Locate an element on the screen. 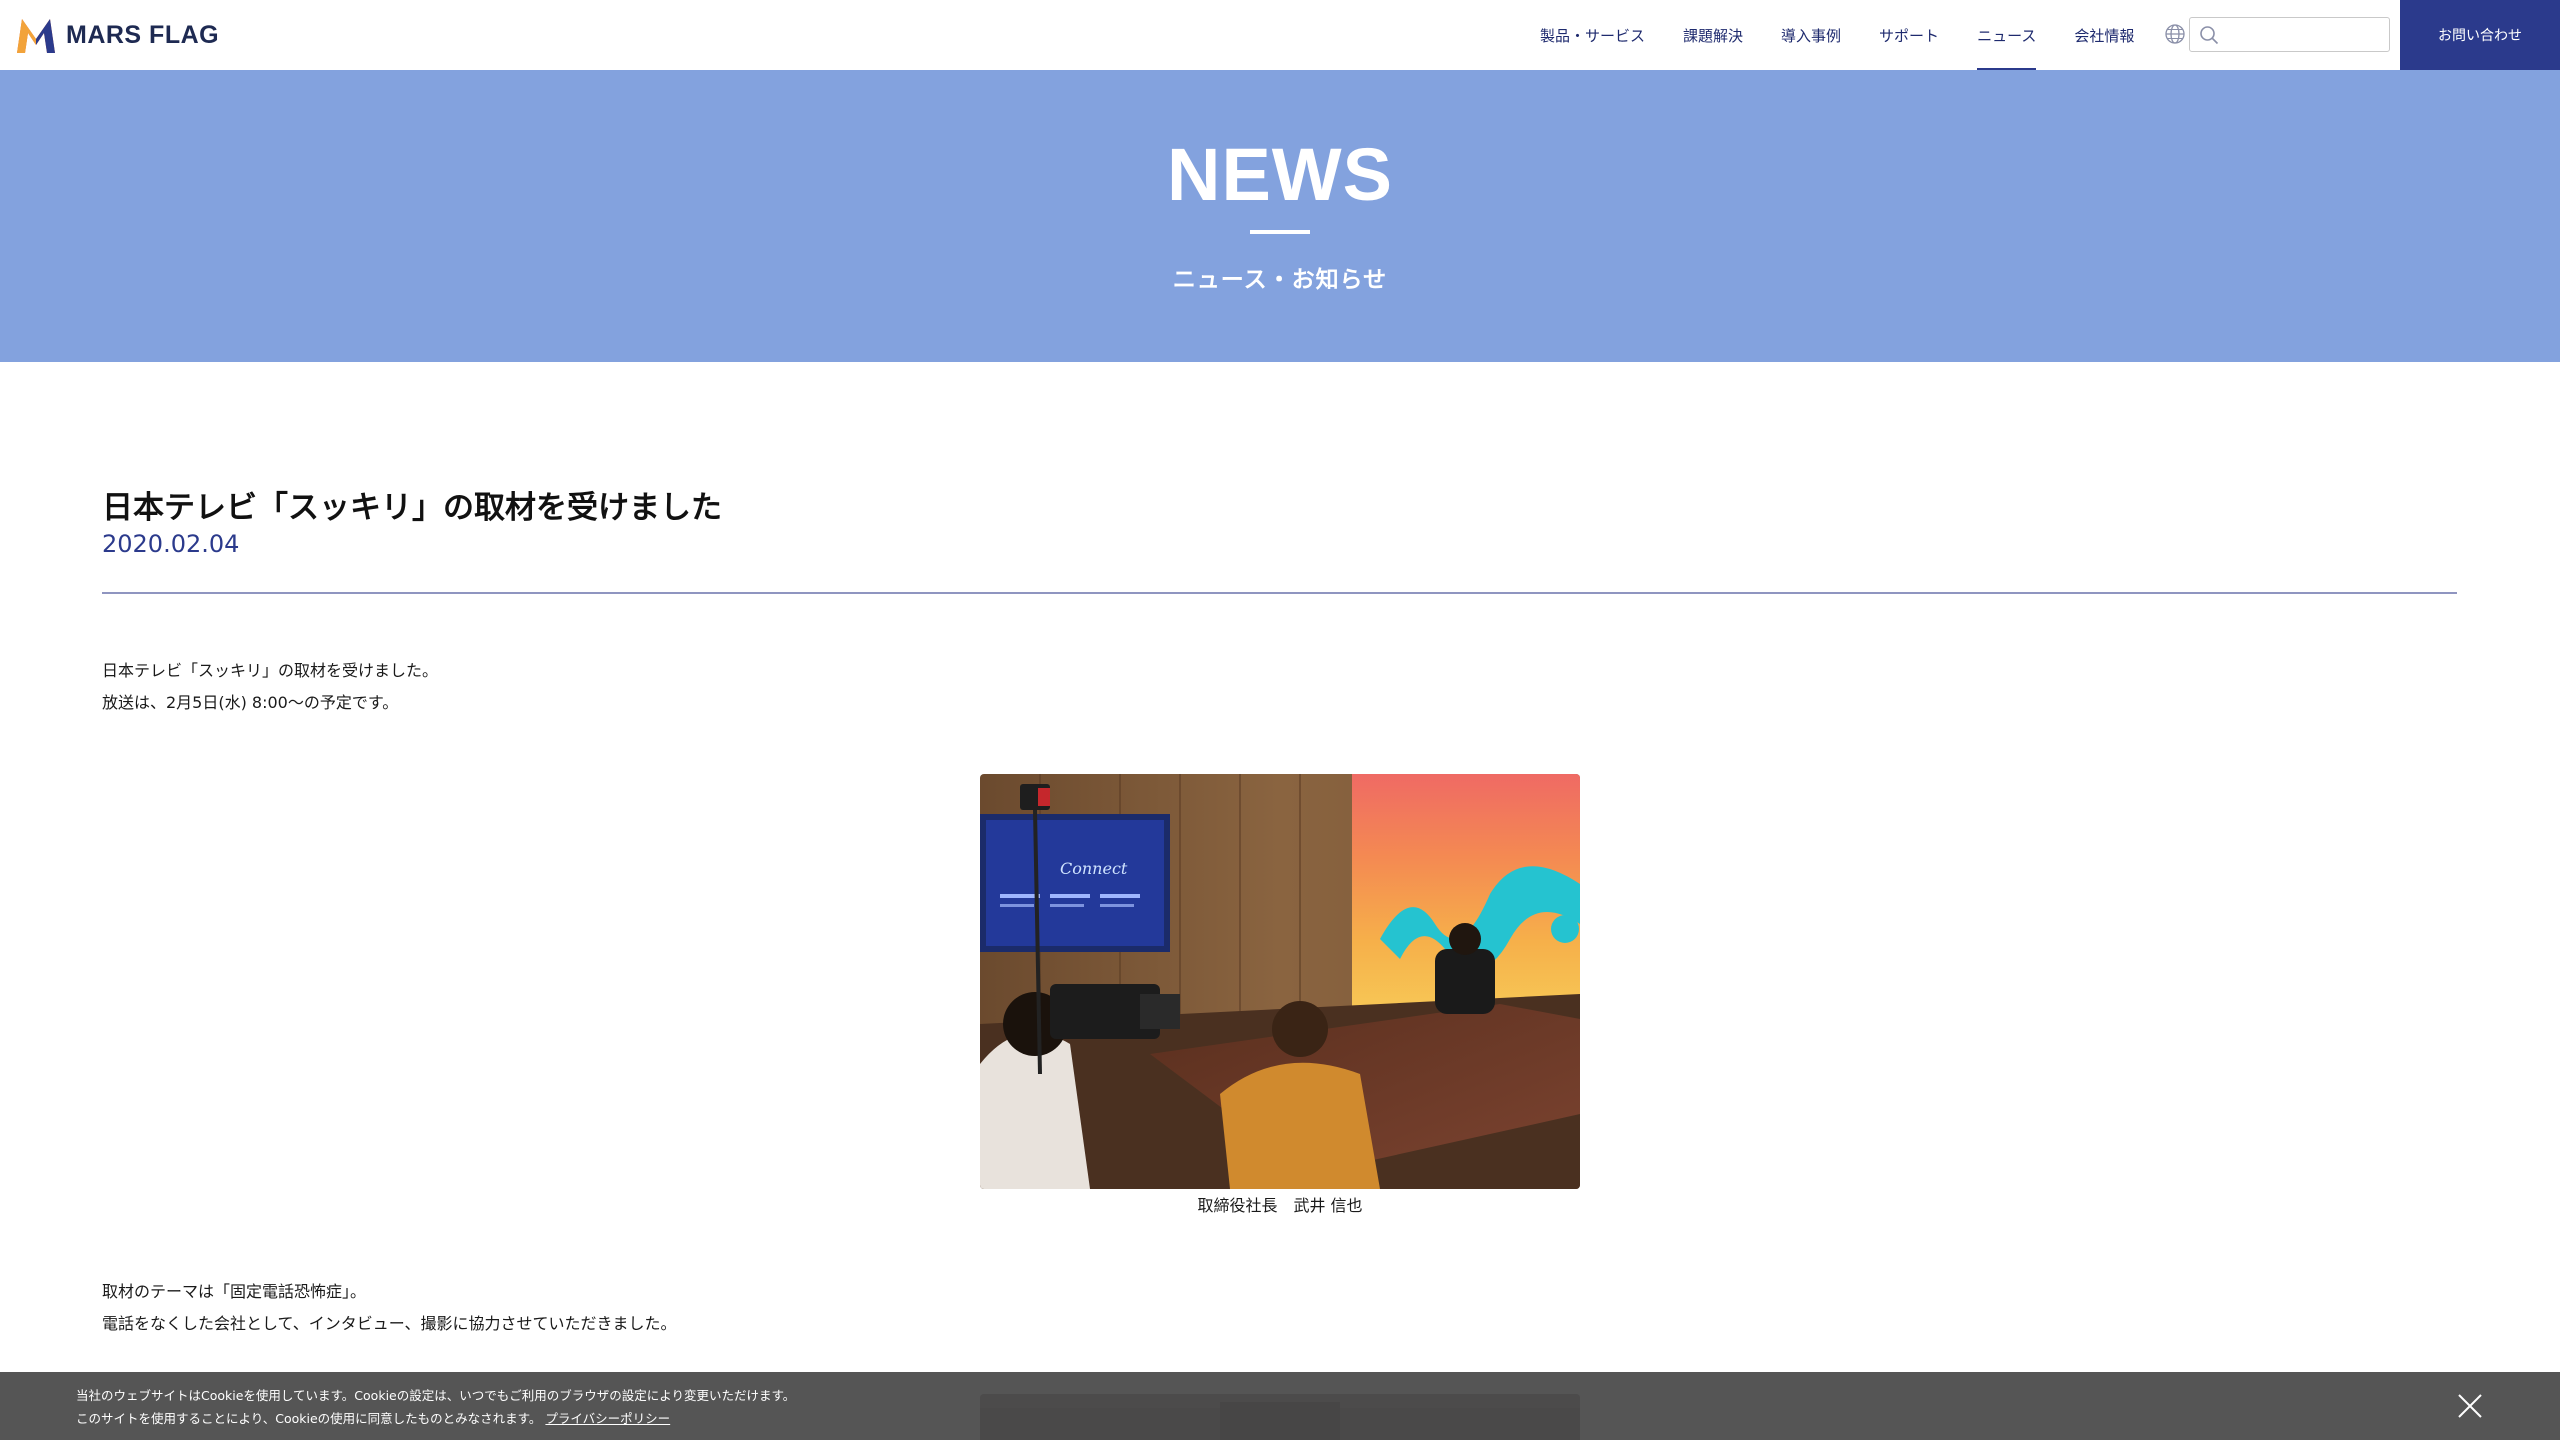  logo: MARS FLAG is located at coordinates (116, 35).